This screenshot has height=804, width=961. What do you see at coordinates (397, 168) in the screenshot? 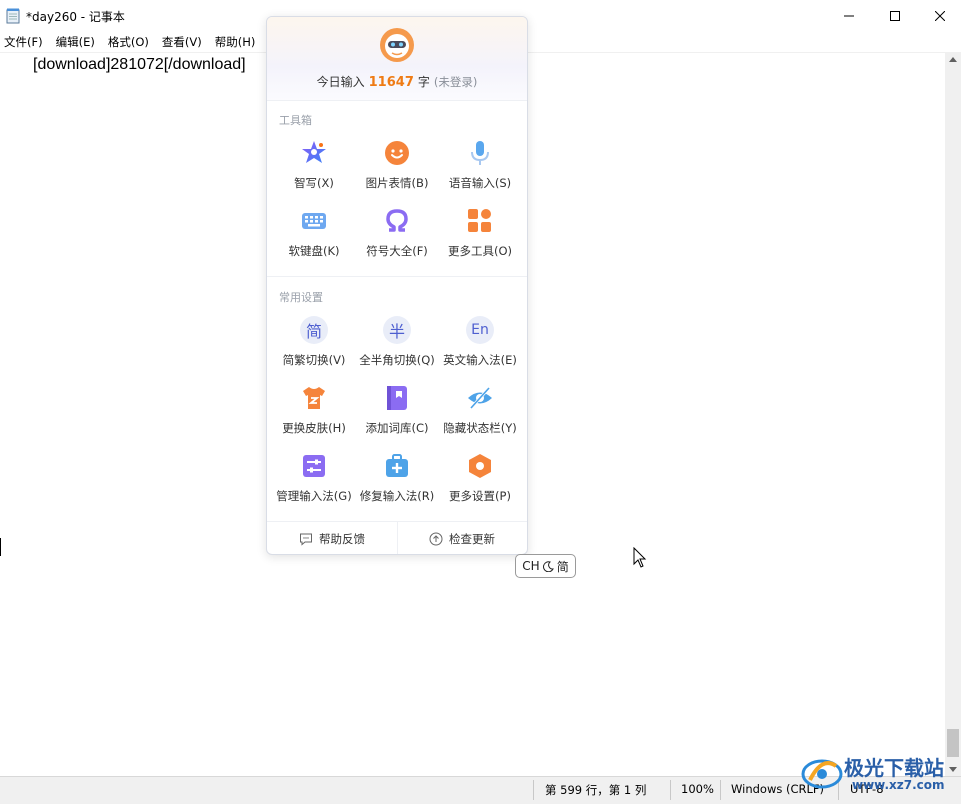
I see `tool-image-emoji: 图片表情(B)` at bounding box center [397, 168].